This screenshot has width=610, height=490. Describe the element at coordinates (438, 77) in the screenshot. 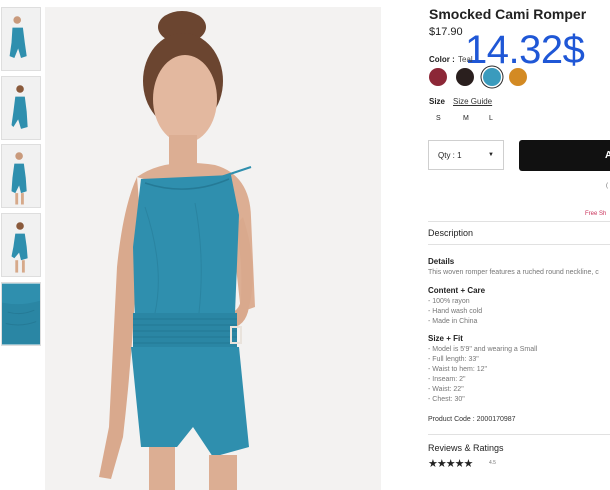

I see `color-swatch-burgundy` at that location.